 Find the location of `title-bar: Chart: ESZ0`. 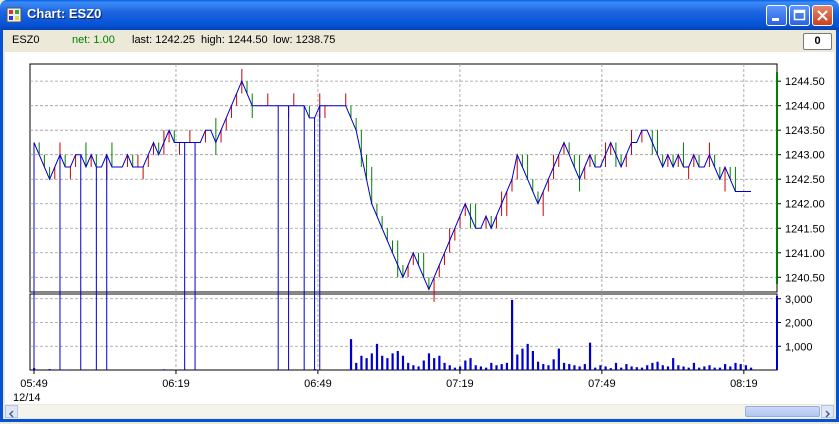

title-bar: Chart: ESZ0 is located at coordinates (419, 15).